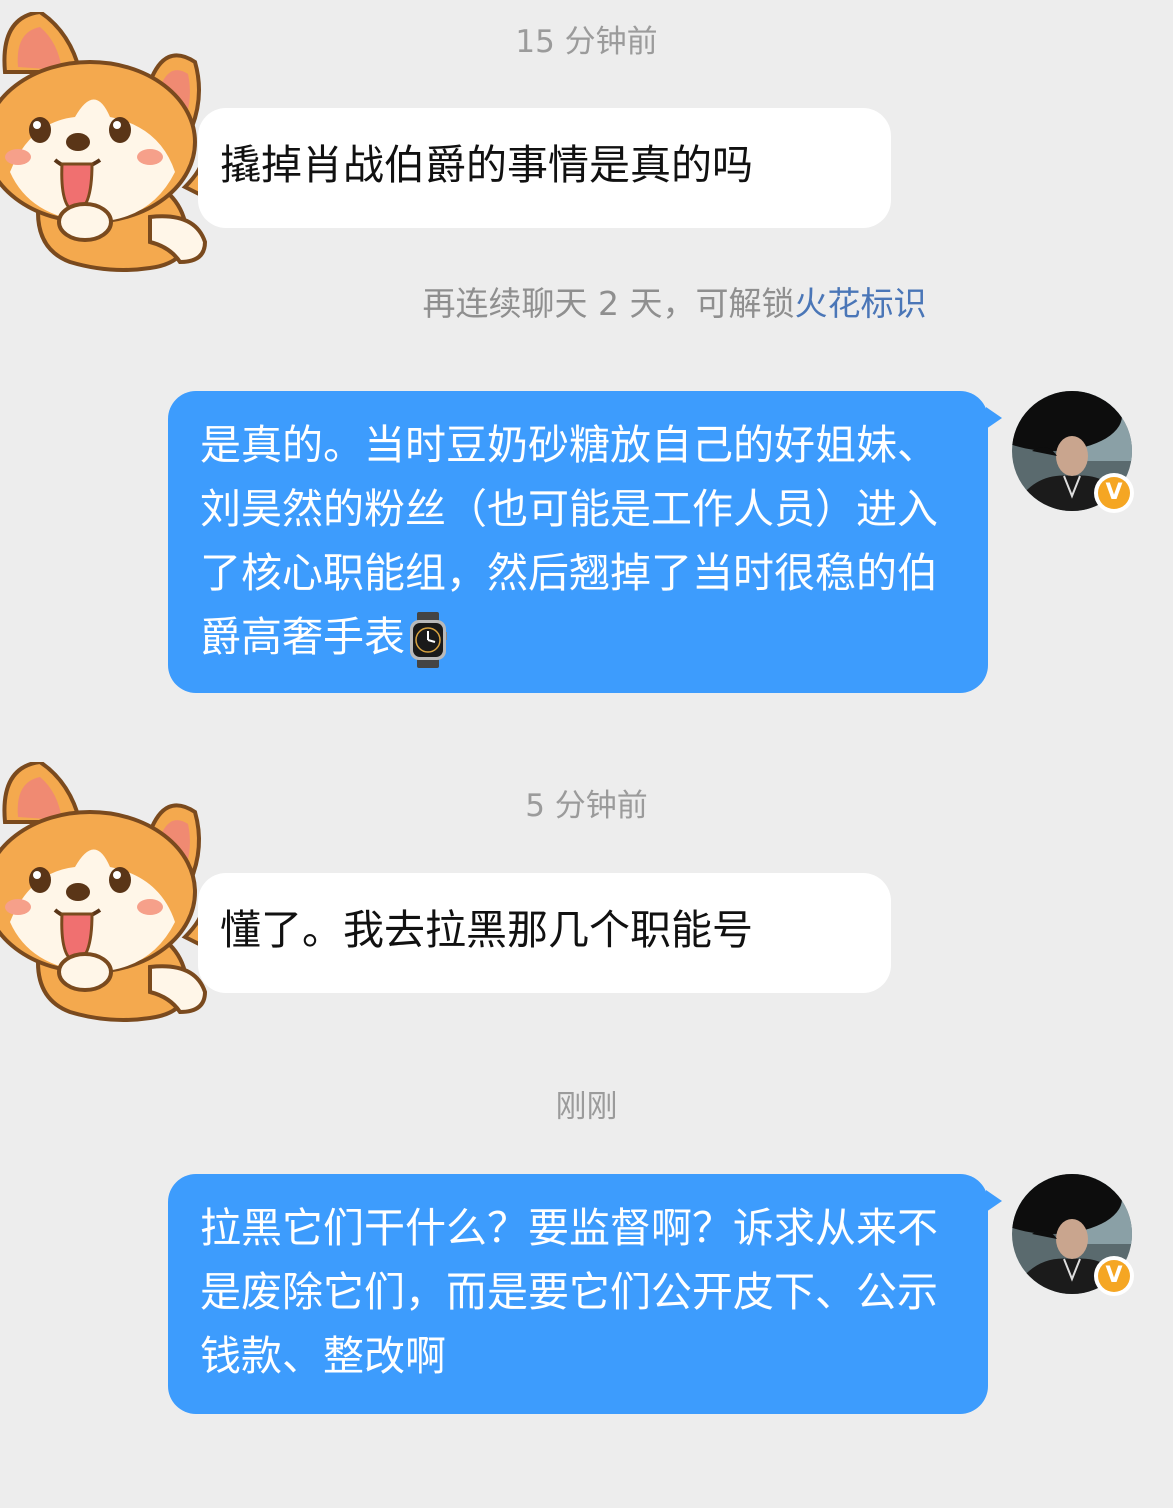 Image resolution: width=1173 pixels, height=1508 pixels. I want to click on message-text: 撬掉肖战伯爵的事情是真的吗, so click(486, 165).